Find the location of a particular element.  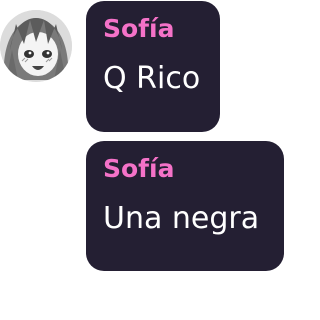

sender-avatar-icon is located at coordinates (36, 46).